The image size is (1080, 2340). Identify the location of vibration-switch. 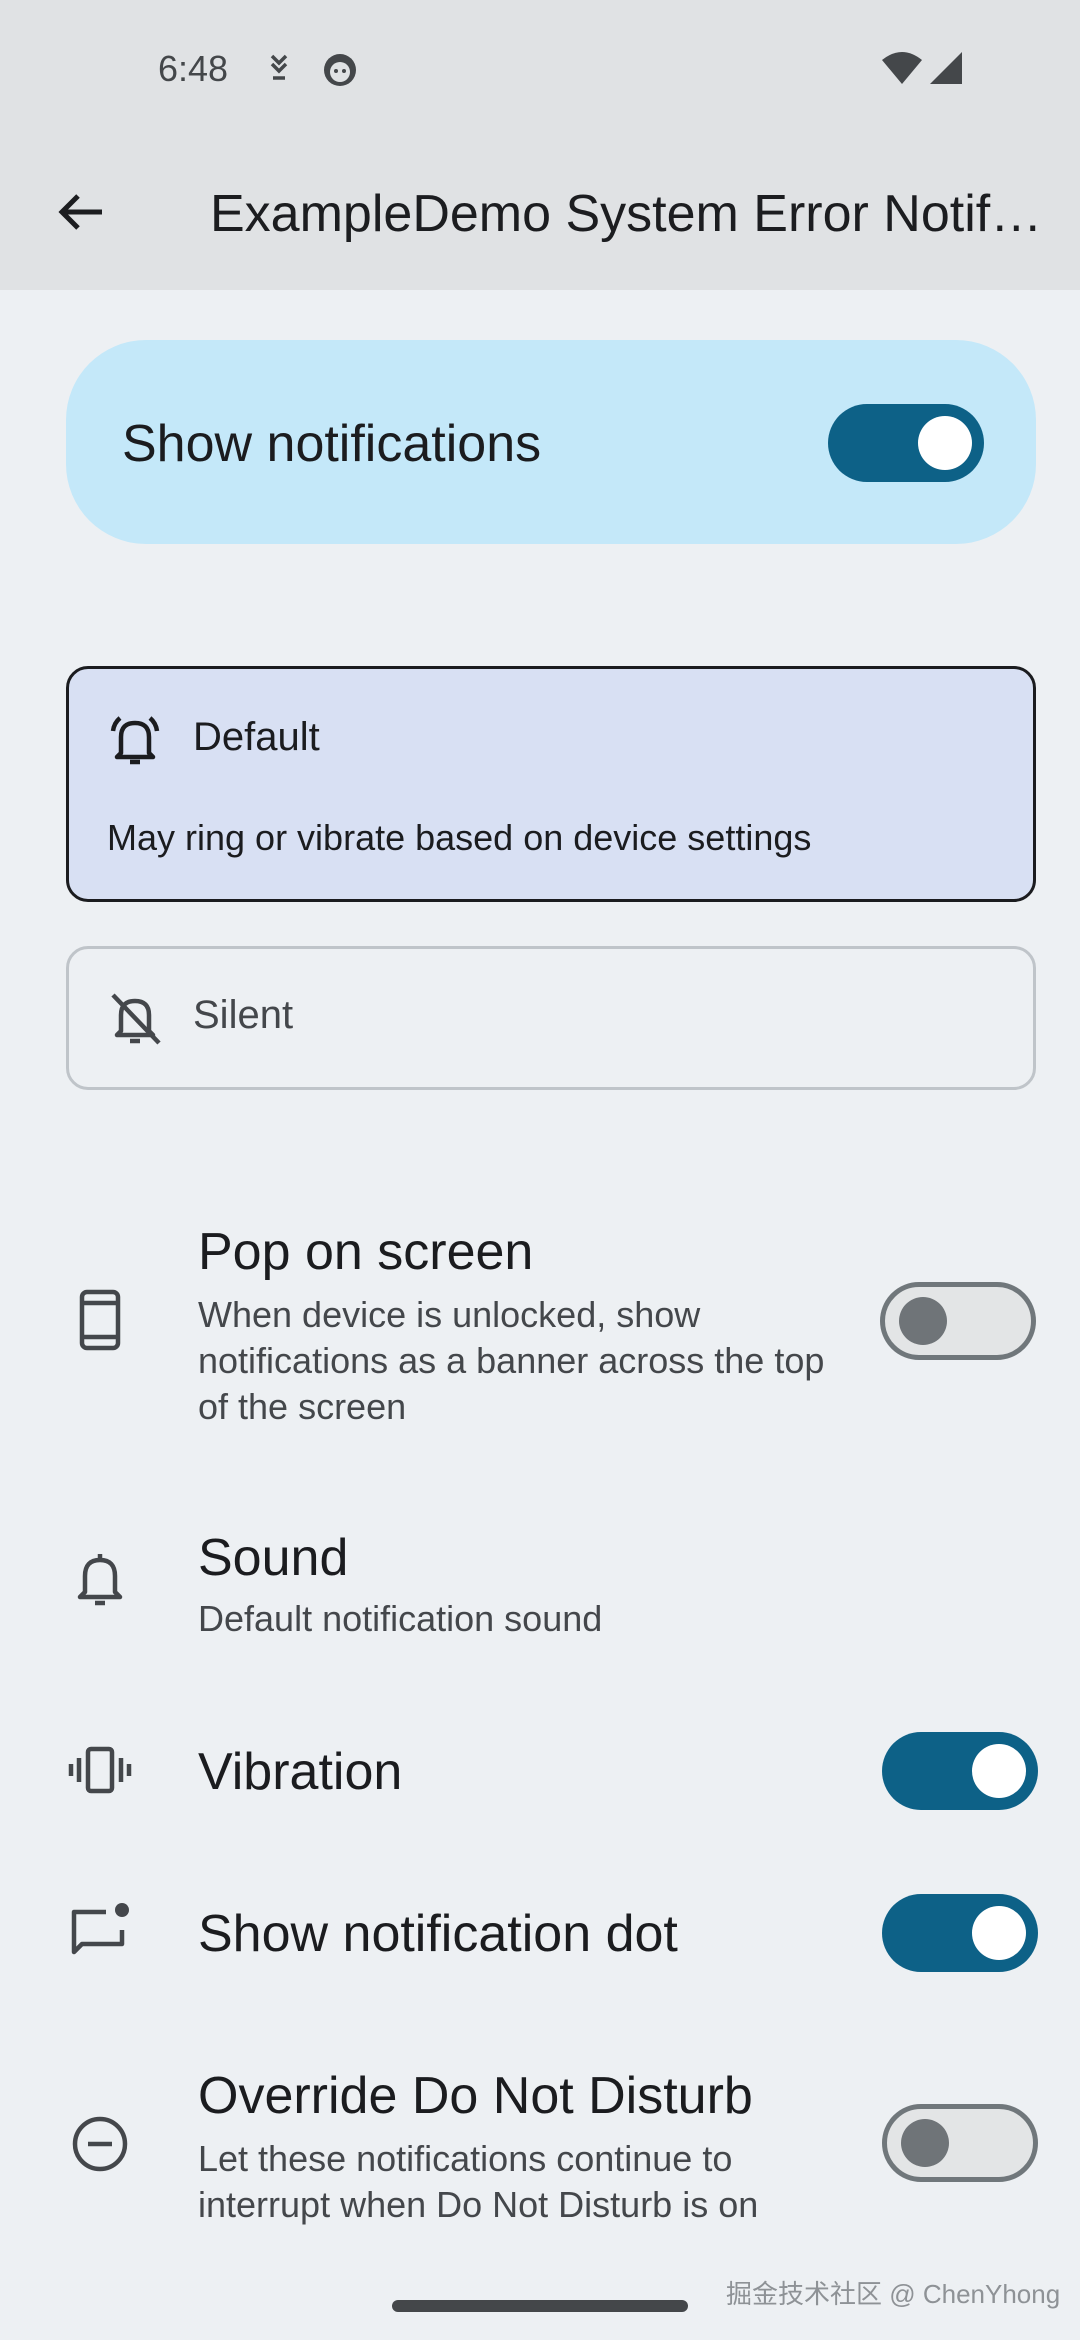
(960, 1771).